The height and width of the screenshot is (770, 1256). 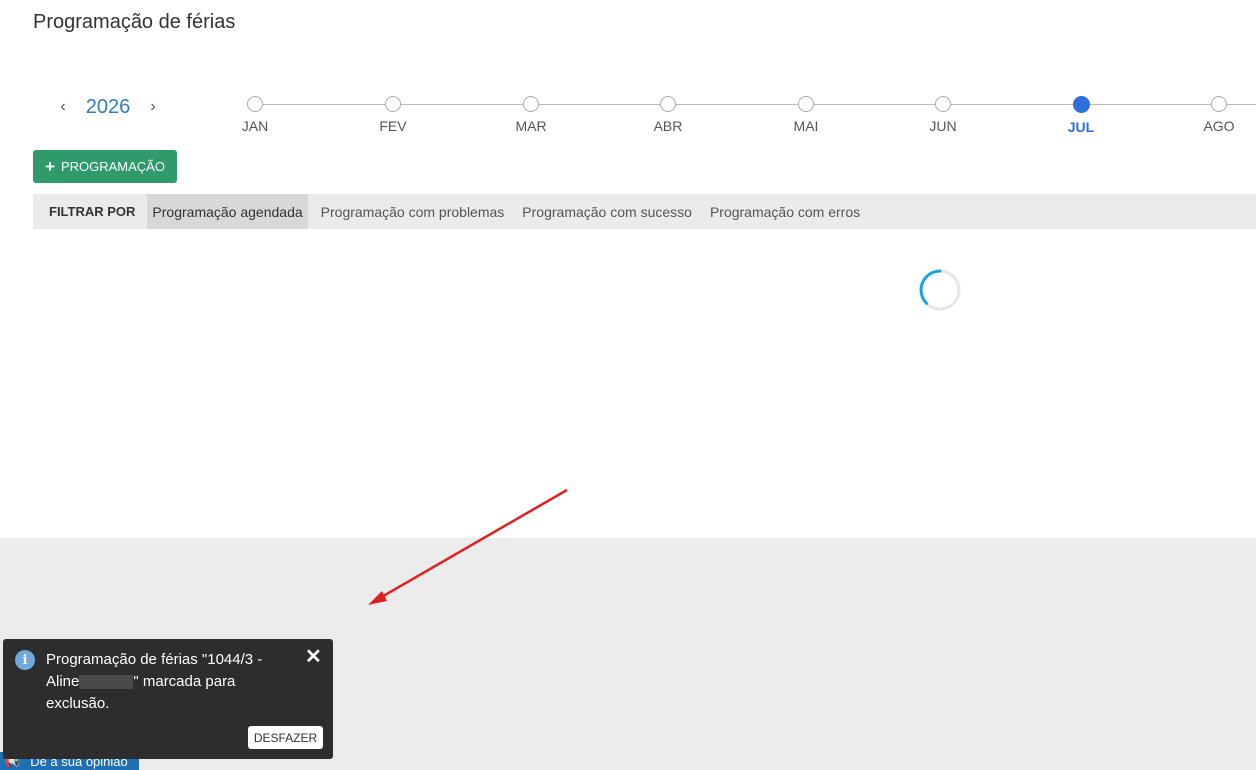 What do you see at coordinates (50, 166) in the screenshot?
I see `plus-icon: +` at bounding box center [50, 166].